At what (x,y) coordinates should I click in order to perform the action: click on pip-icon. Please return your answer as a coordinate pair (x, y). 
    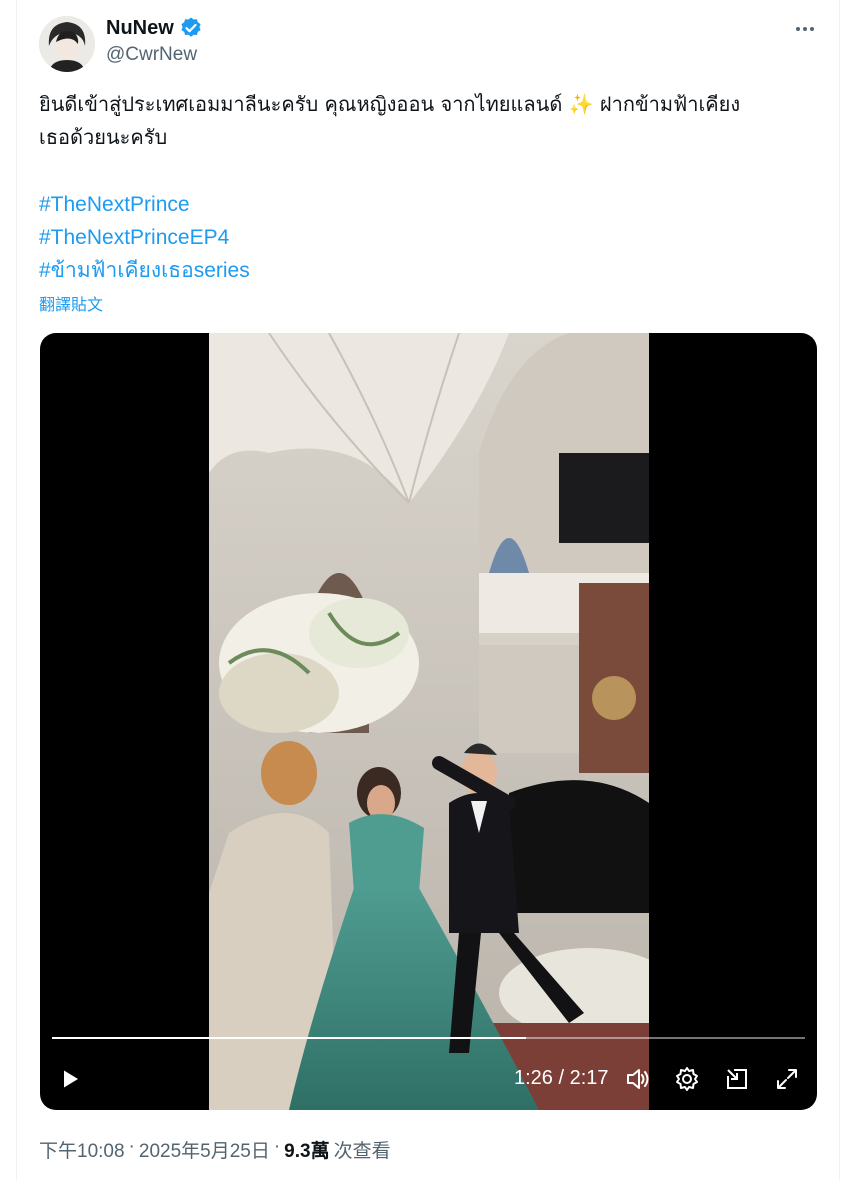
    Looking at the image, I should click on (737, 1079).